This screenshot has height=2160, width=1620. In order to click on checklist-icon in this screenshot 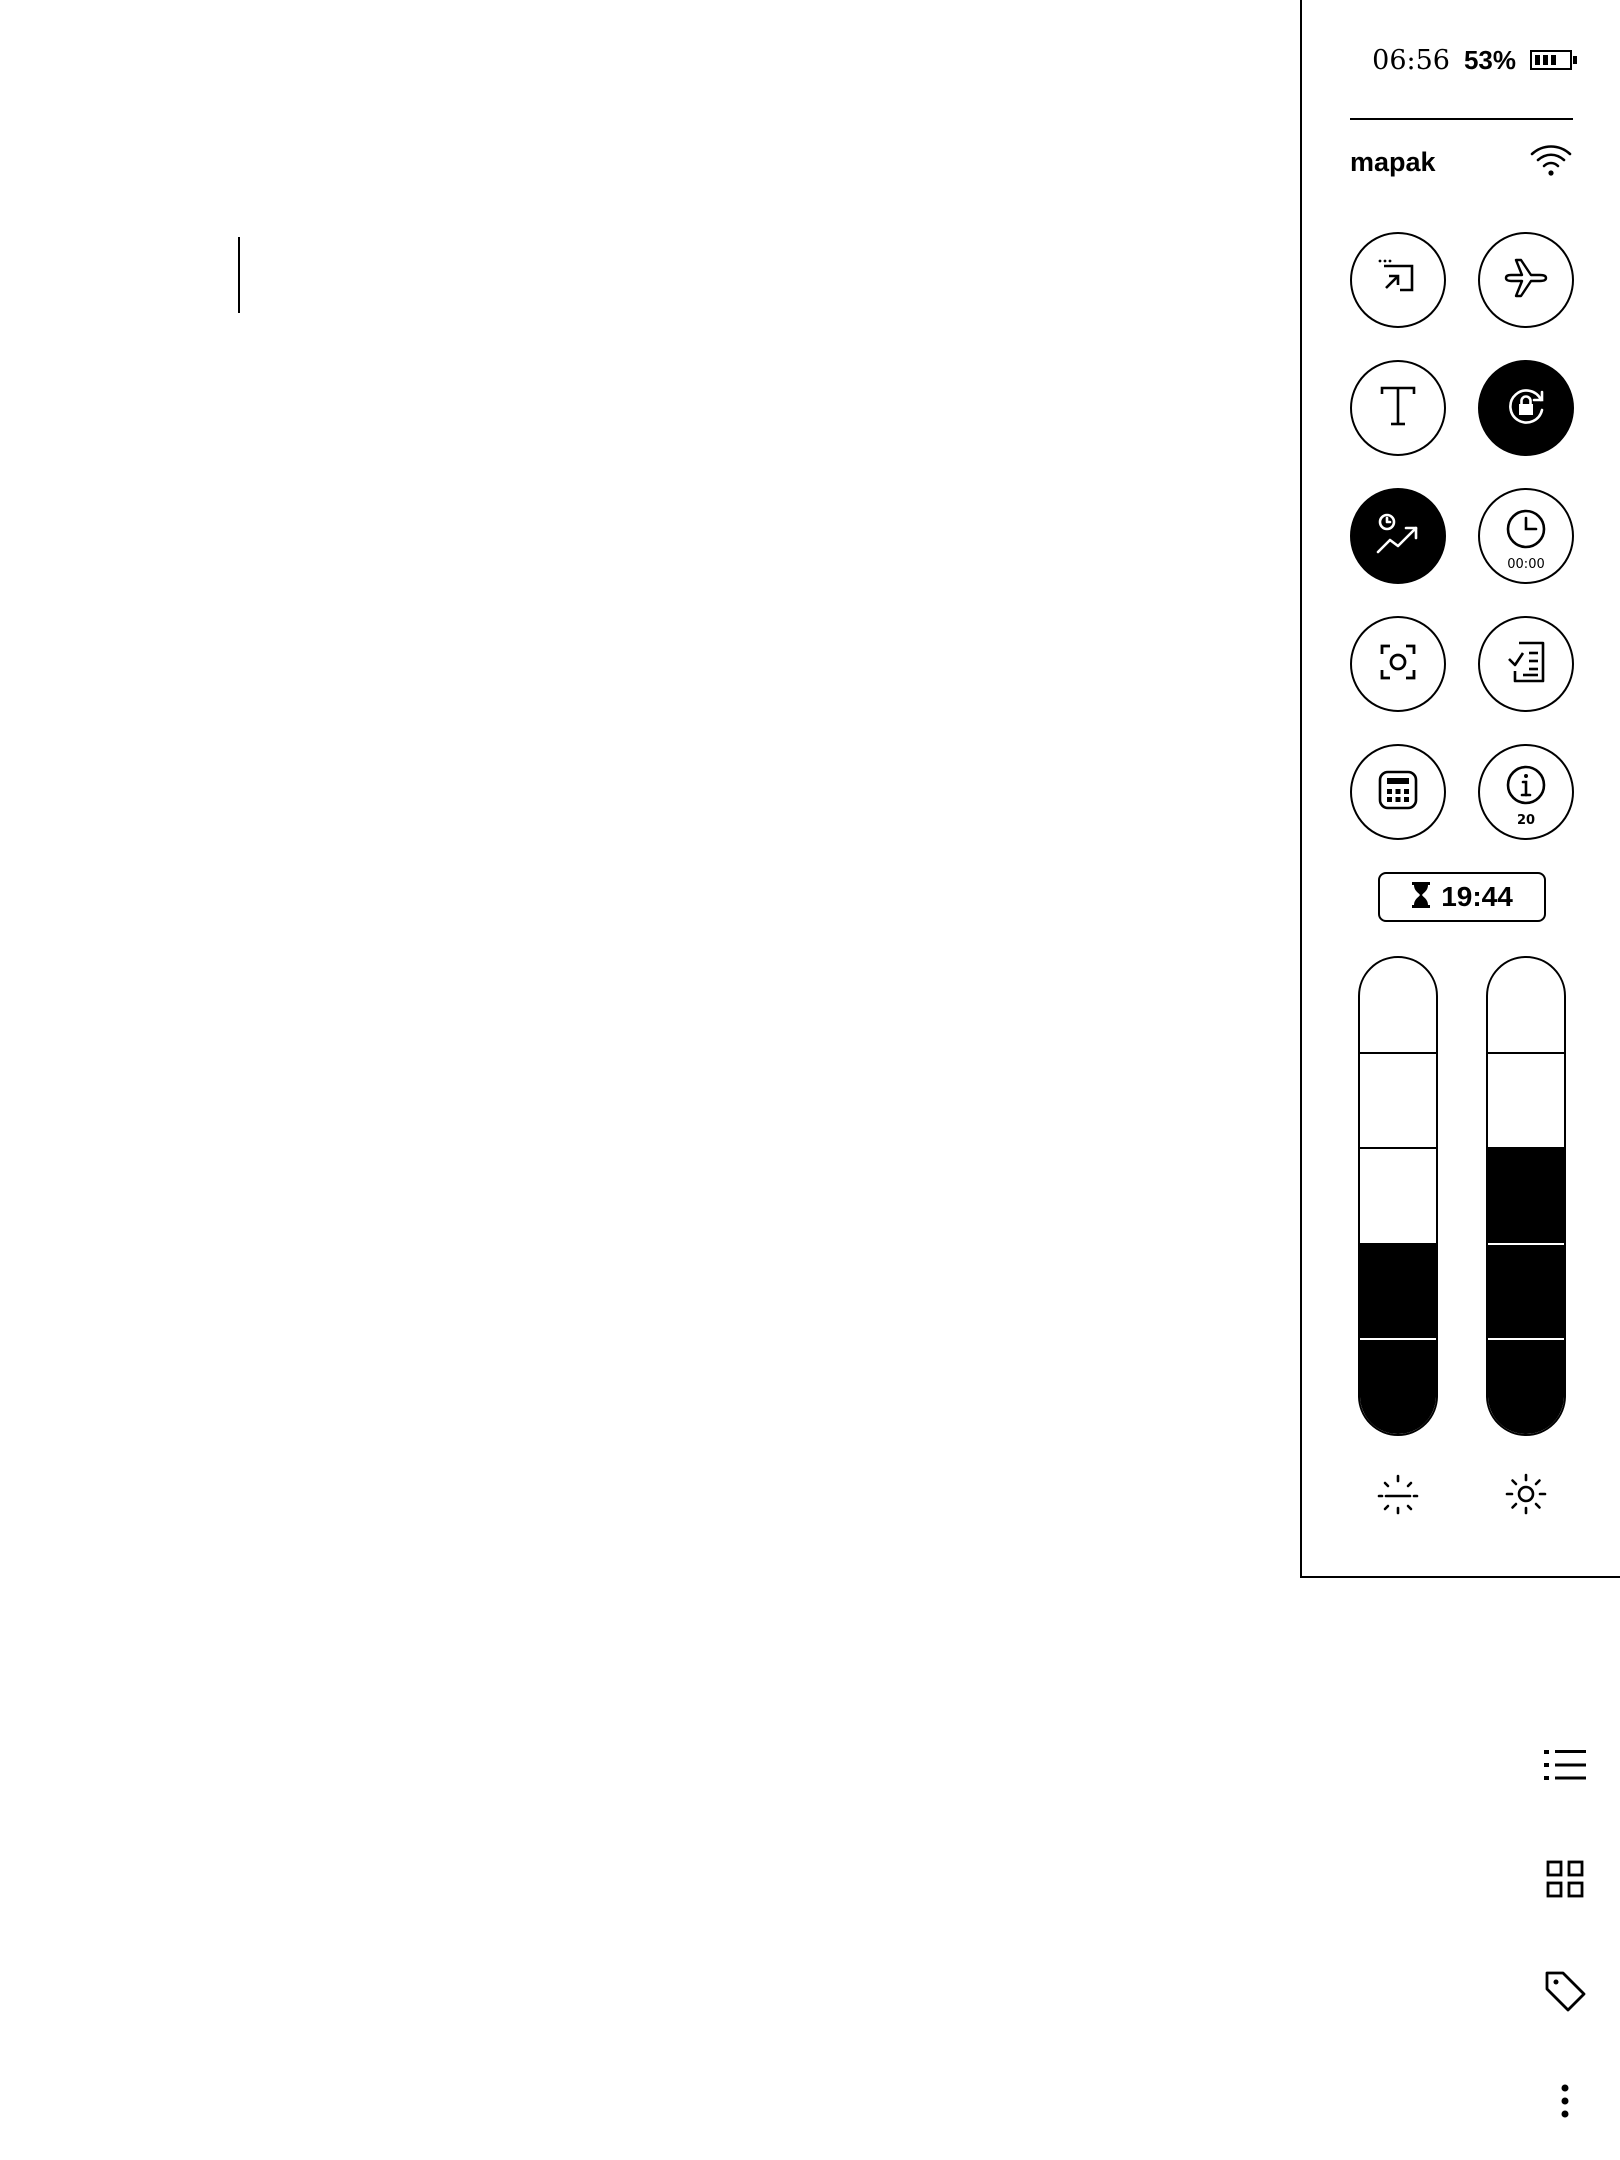, I will do `click(1526, 664)`.